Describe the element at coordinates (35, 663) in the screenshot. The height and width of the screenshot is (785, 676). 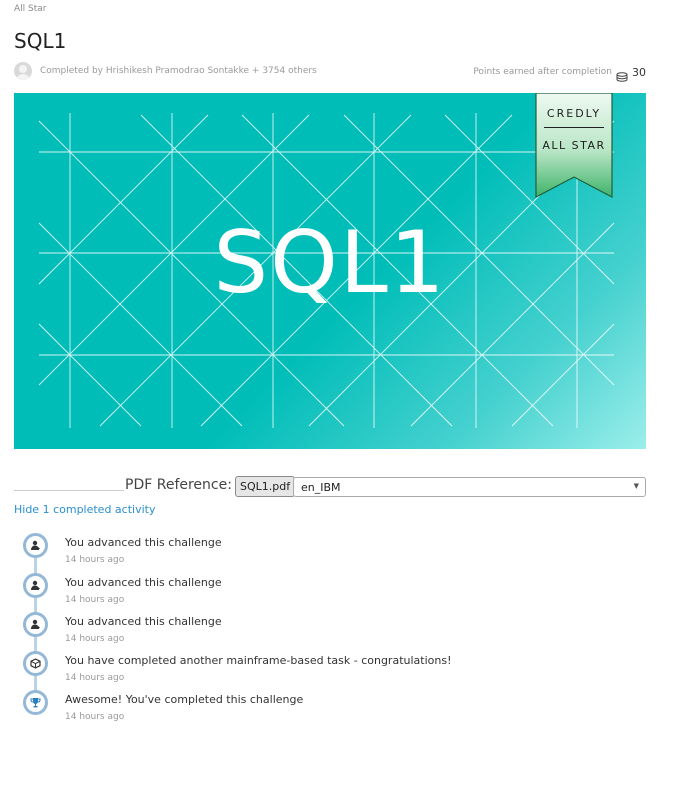
I see `cube-icon` at that location.